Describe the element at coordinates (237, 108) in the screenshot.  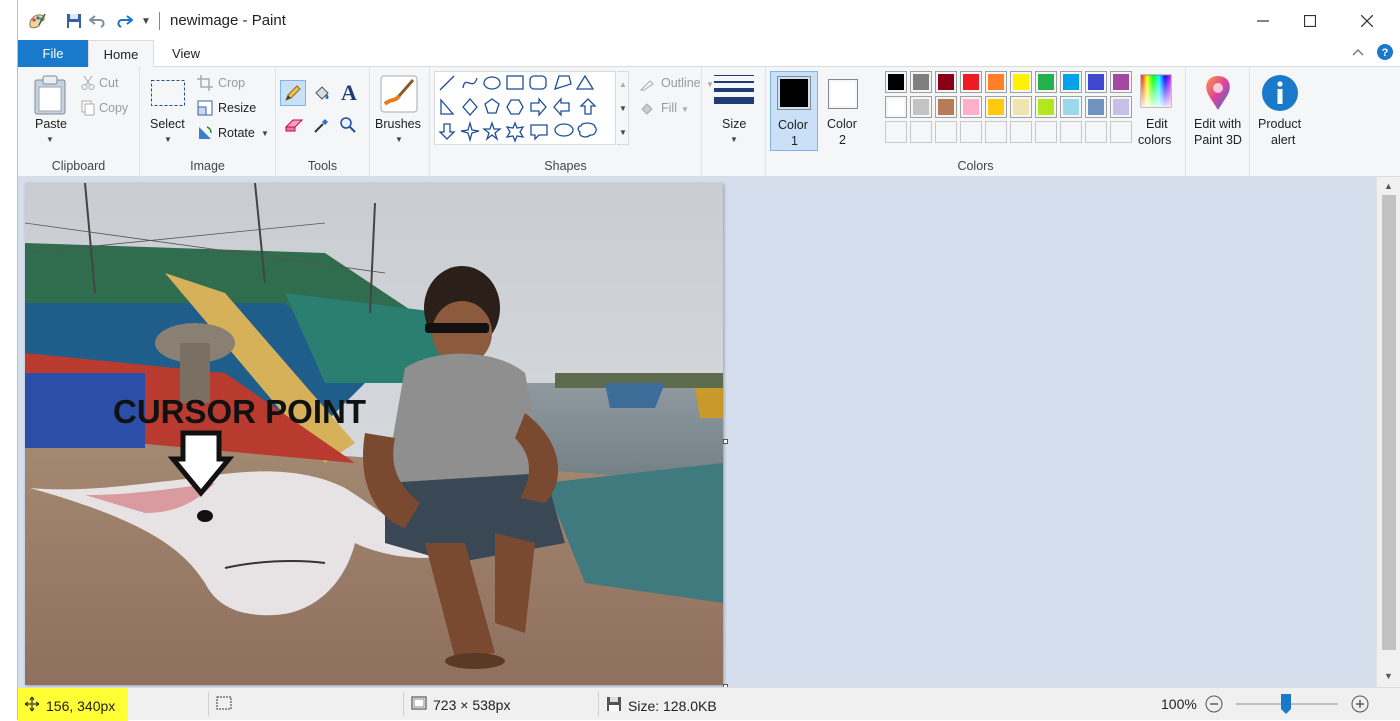
I see `resize-button: Resize` at that location.